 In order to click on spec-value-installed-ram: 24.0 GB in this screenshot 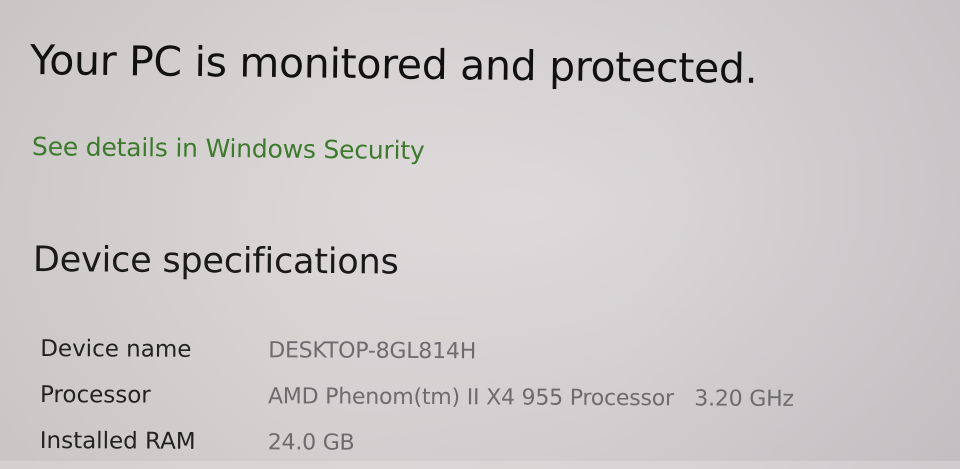, I will do `click(311, 442)`.